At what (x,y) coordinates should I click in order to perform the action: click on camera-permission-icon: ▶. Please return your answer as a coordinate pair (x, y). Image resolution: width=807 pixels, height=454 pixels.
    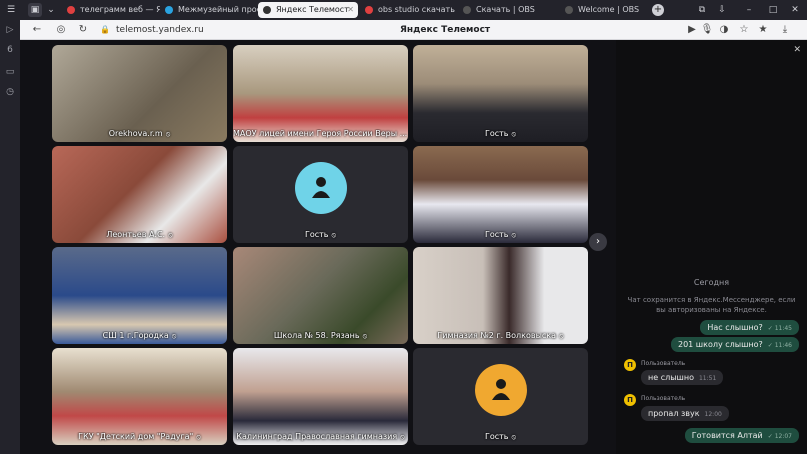
    Looking at the image, I should click on (692, 30).